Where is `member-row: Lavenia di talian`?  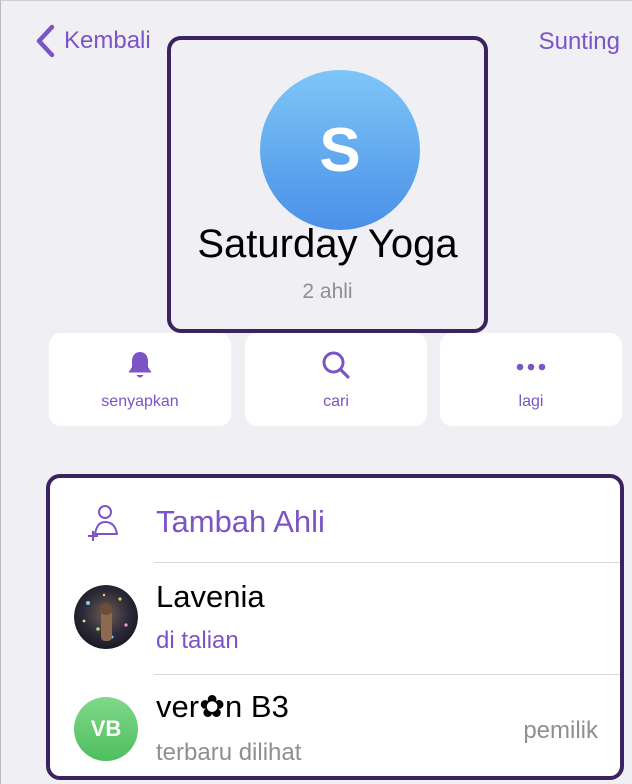
member-row: Lavenia di talian is located at coordinates (335, 618).